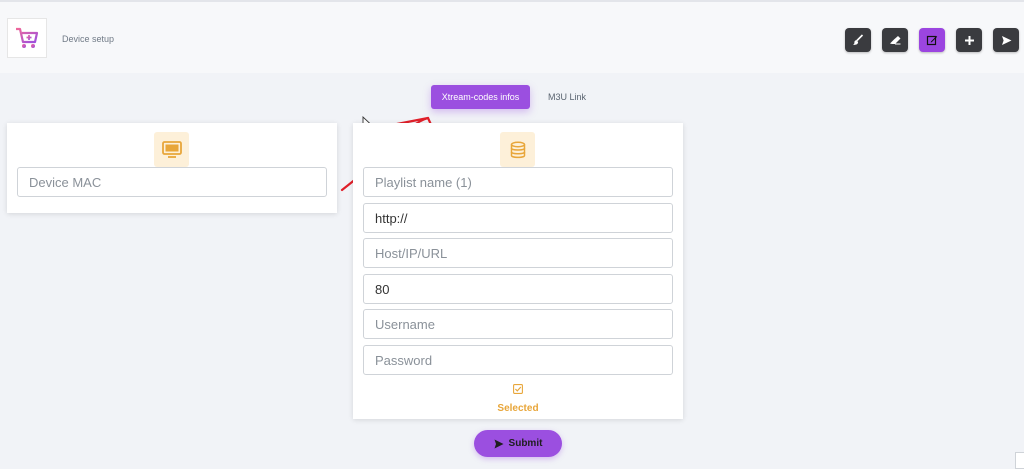 The image size is (1024, 469). I want to click on edit-button, so click(932, 40).